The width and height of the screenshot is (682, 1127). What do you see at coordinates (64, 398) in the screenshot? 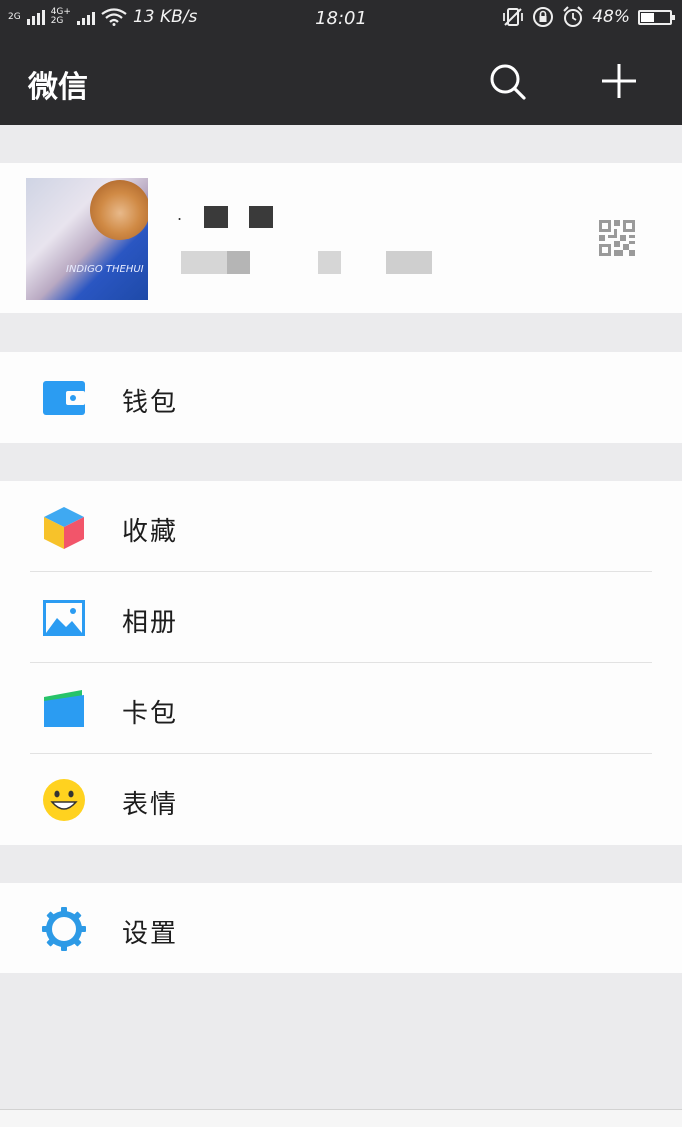
I see `wallet-icon` at bounding box center [64, 398].